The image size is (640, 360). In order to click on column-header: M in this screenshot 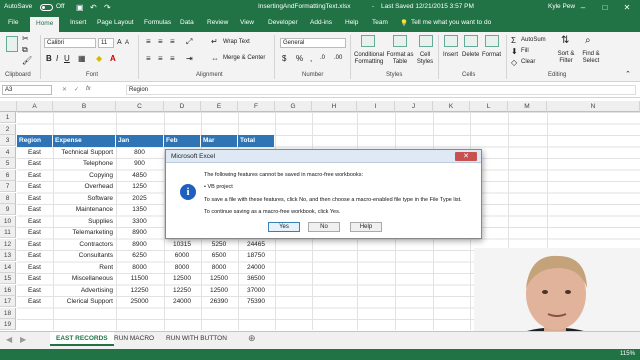, I will do `click(527, 106)`.